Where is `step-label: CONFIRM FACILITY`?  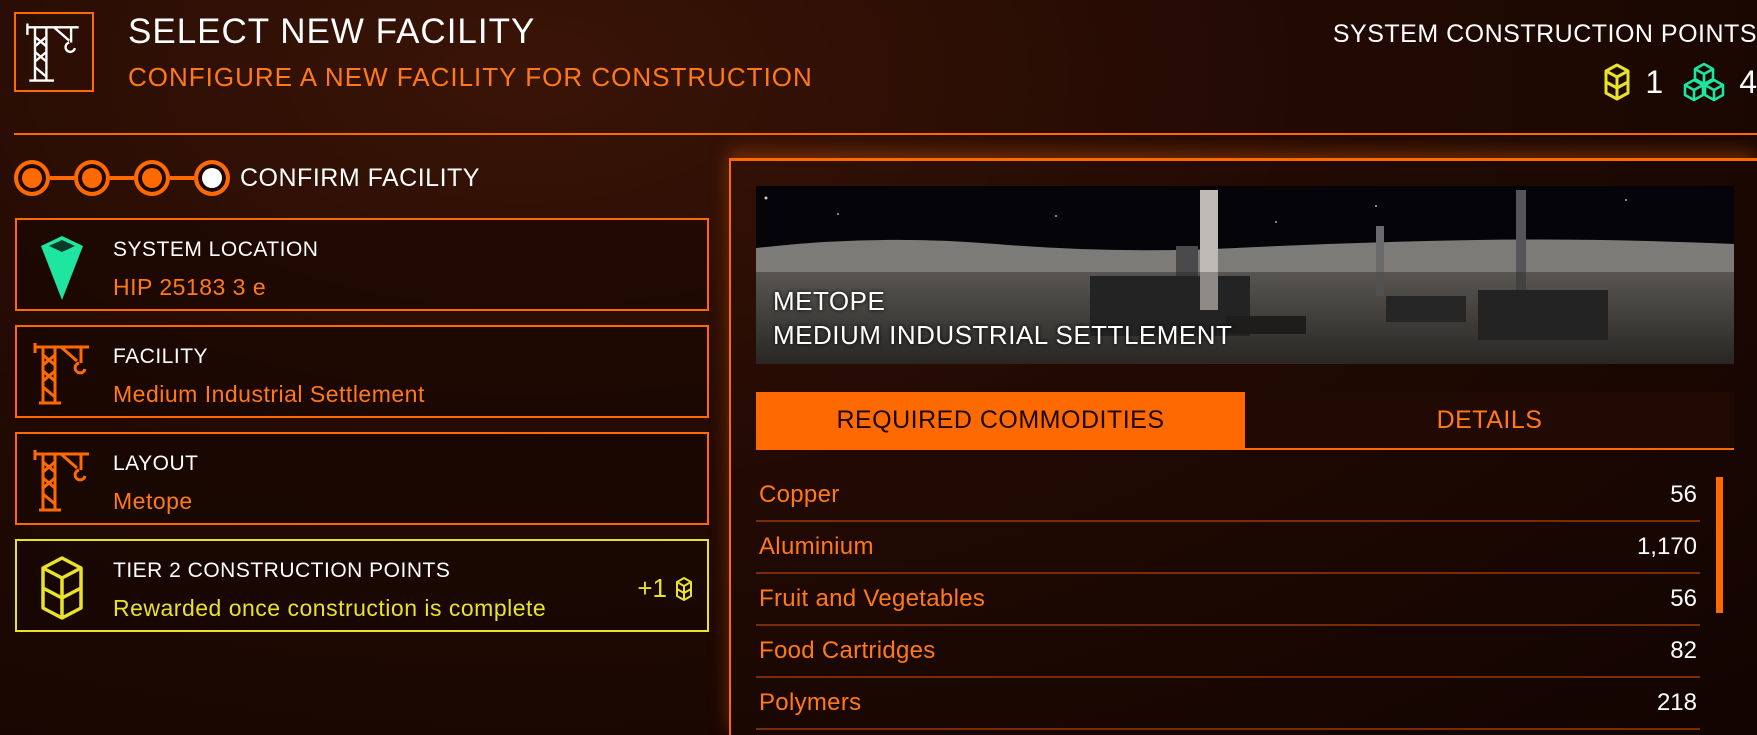
step-label: CONFIRM FACILITY is located at coordinates (360, 177).